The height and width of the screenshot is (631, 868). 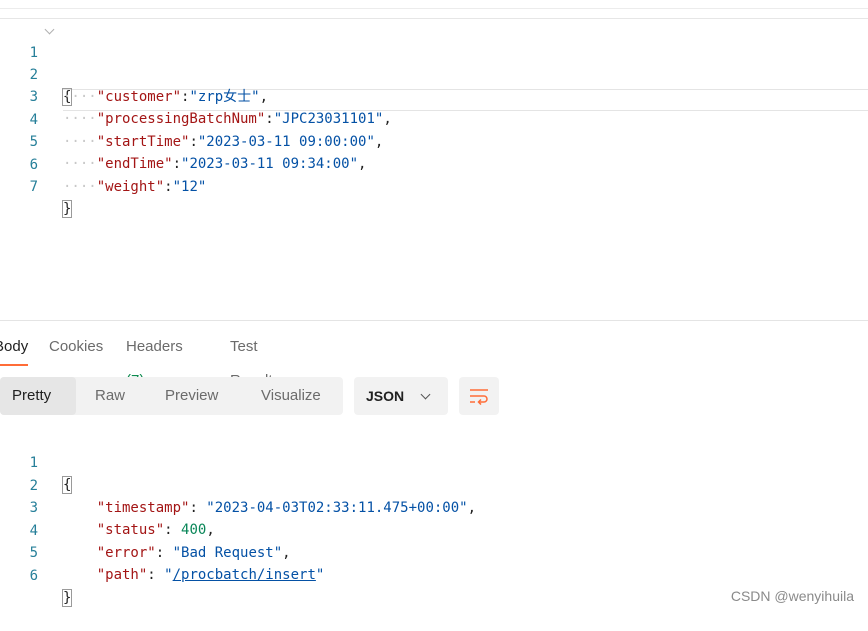 I want to click on raw-button: Raw, so click(x=110, y=396).